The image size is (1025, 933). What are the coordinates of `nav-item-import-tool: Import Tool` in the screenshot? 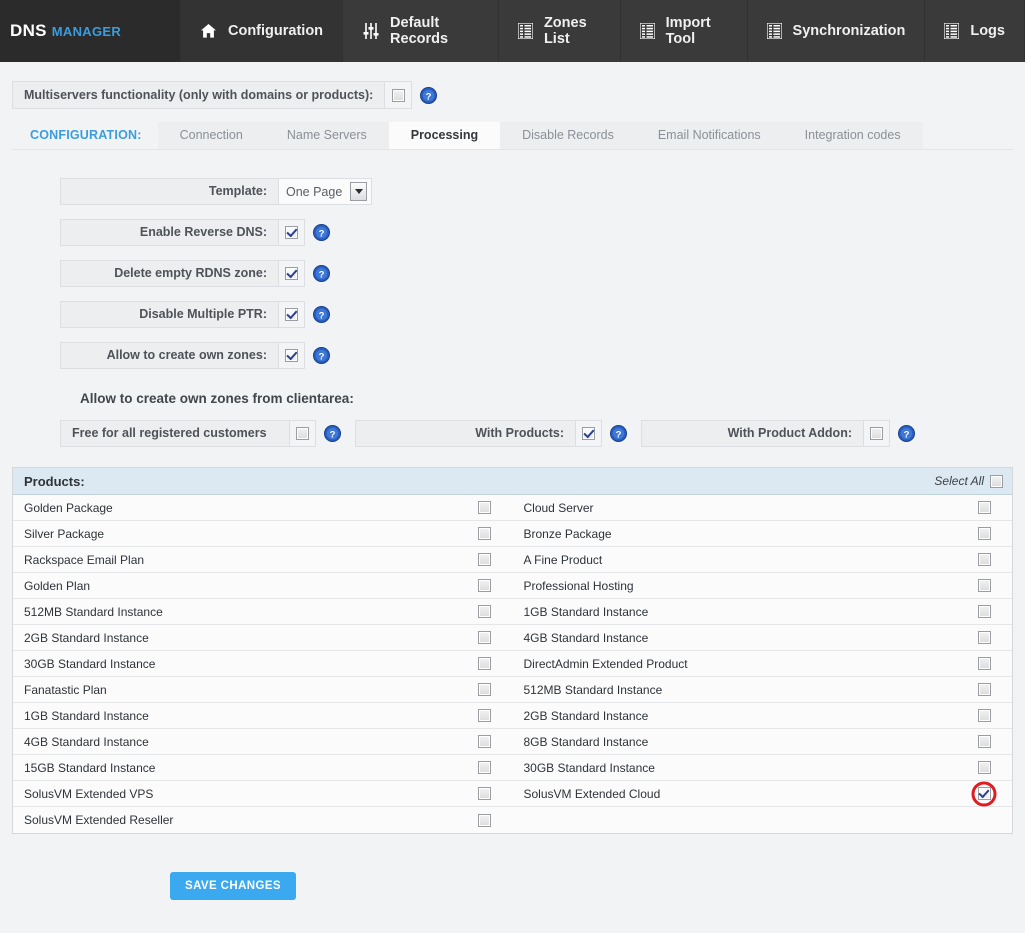 It's located at (684, 31).